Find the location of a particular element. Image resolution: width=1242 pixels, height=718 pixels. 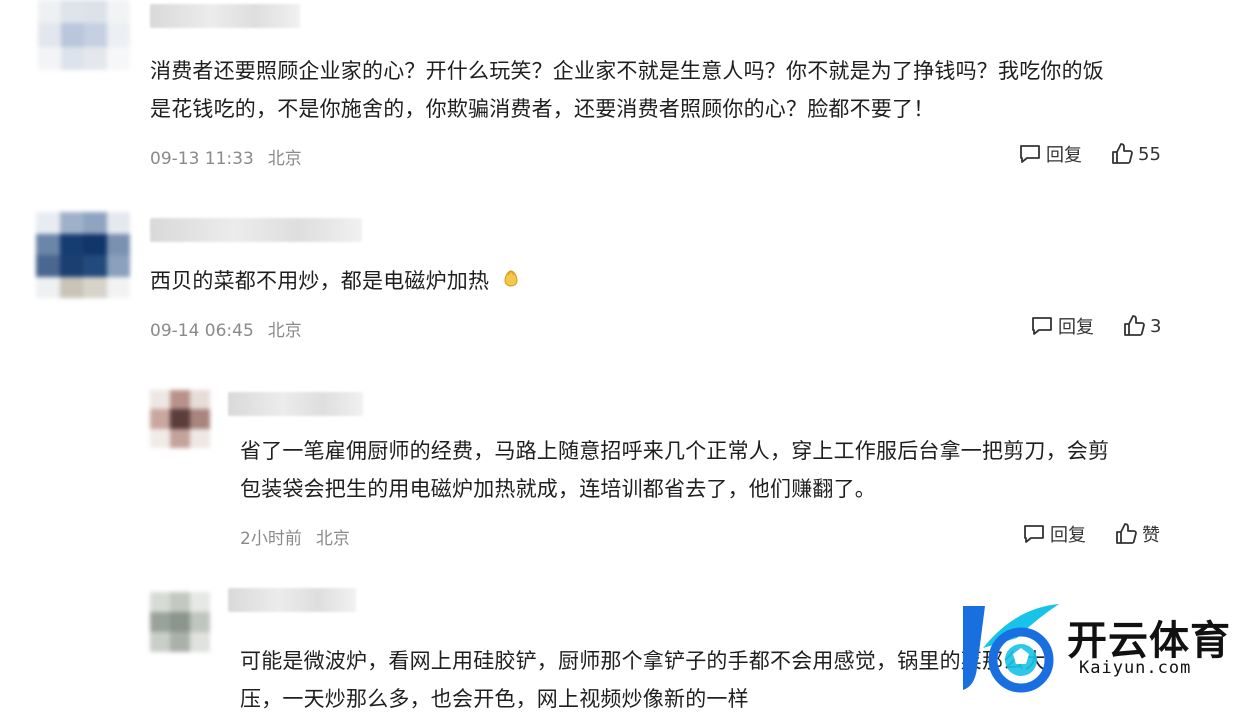

like-button: 3 is located at coordinates (1141, 326).